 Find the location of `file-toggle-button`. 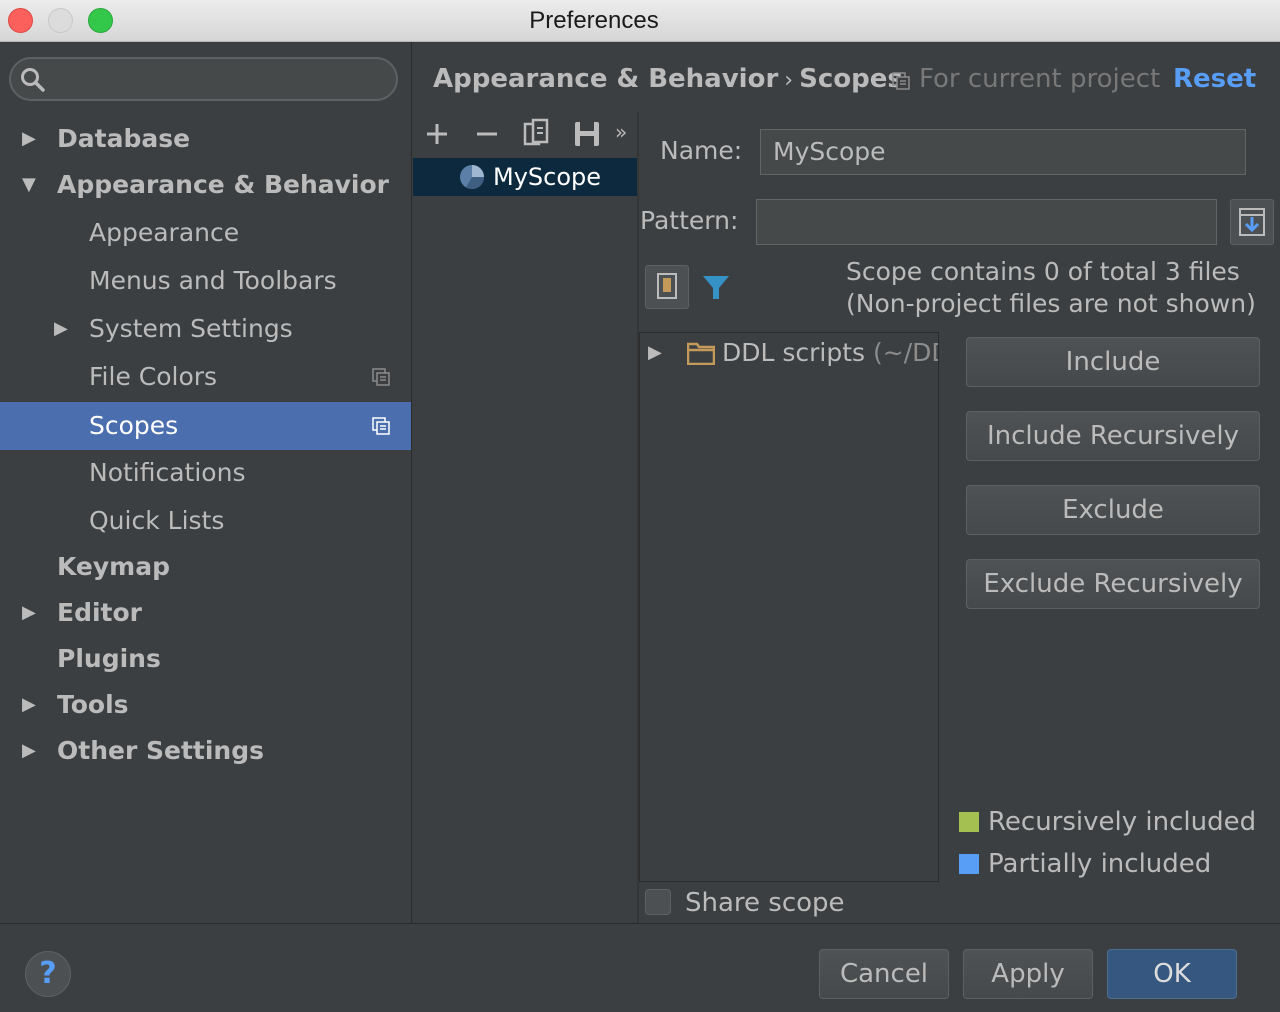

file-toggle-button is located at coordinates (667, 287).